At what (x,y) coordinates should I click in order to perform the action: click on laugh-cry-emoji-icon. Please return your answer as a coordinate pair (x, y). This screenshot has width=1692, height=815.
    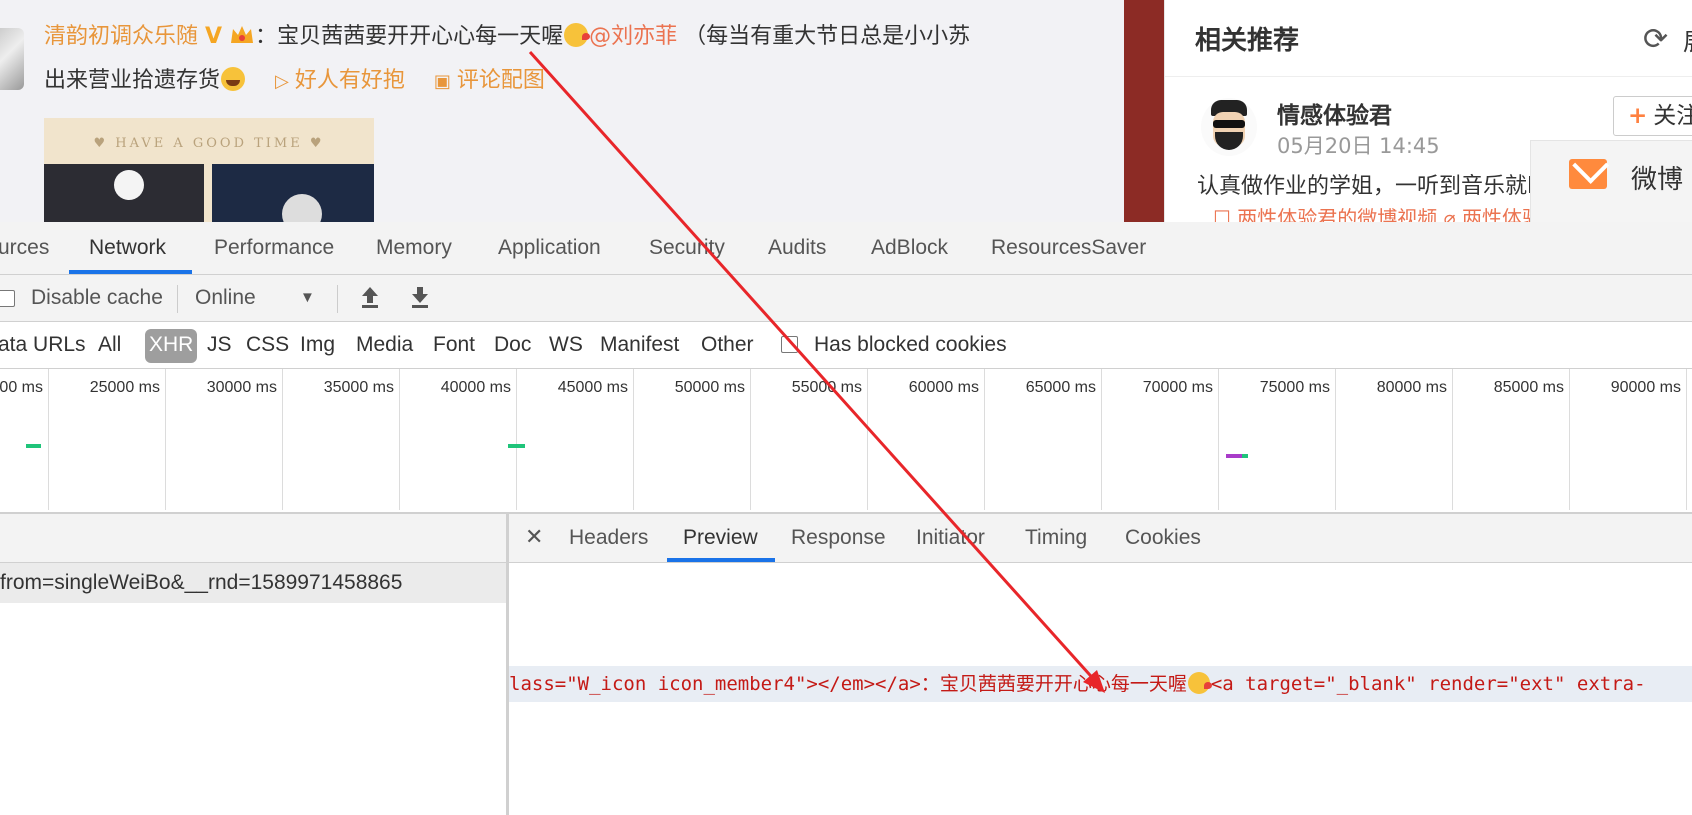
    Looking at the image, I should click on (233, 79).